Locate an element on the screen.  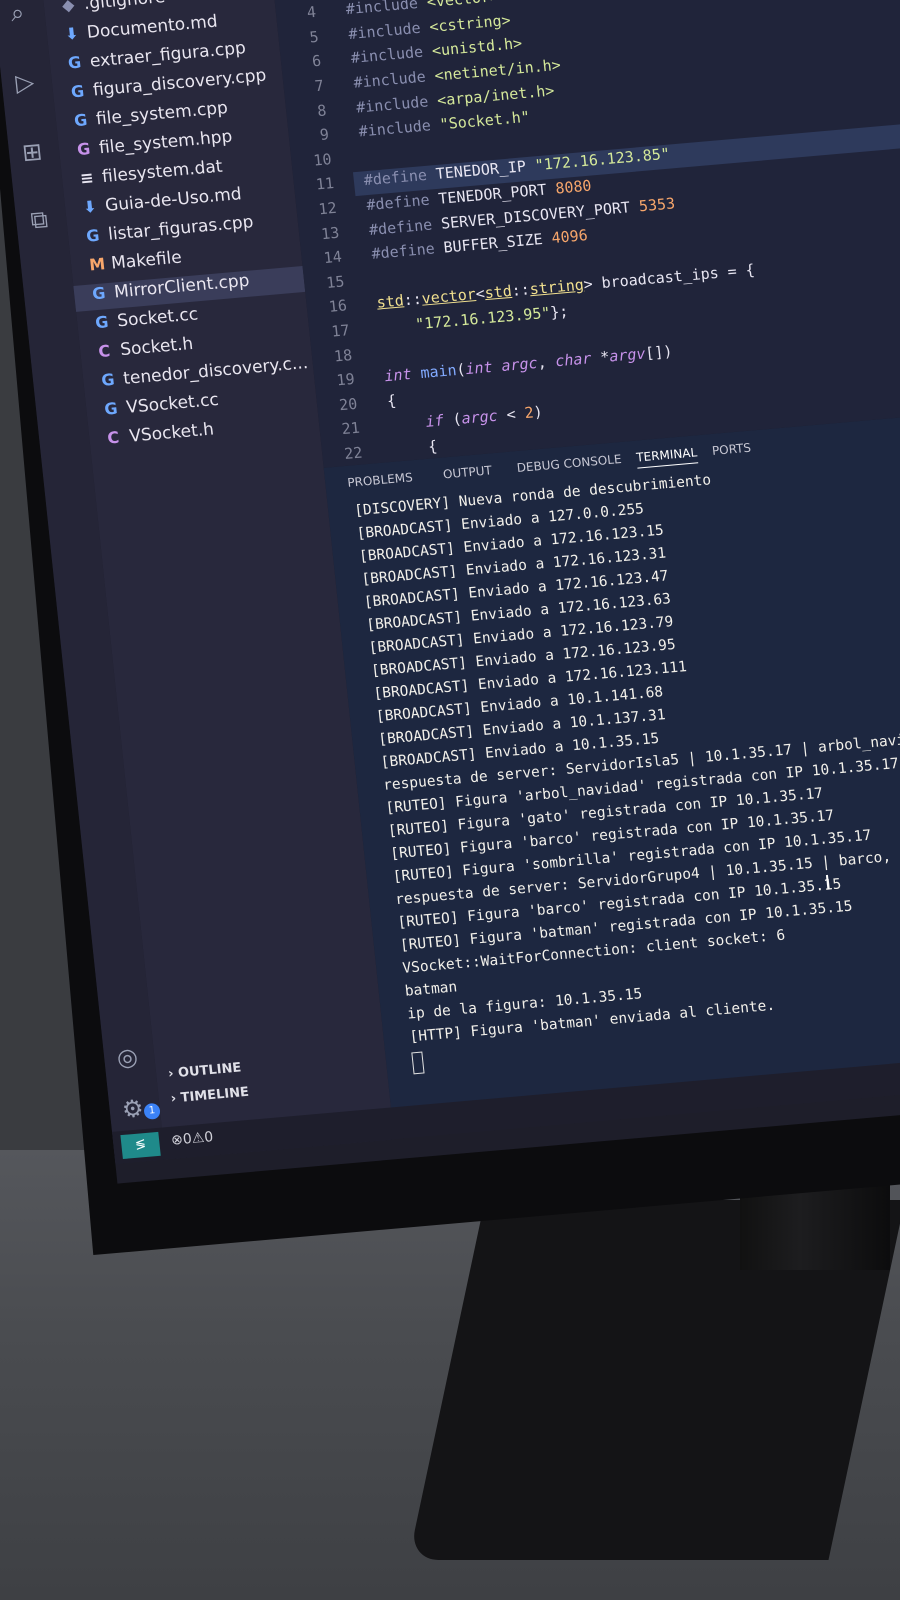
tab-output: OUTPUT is located at coordinates (467, 472).